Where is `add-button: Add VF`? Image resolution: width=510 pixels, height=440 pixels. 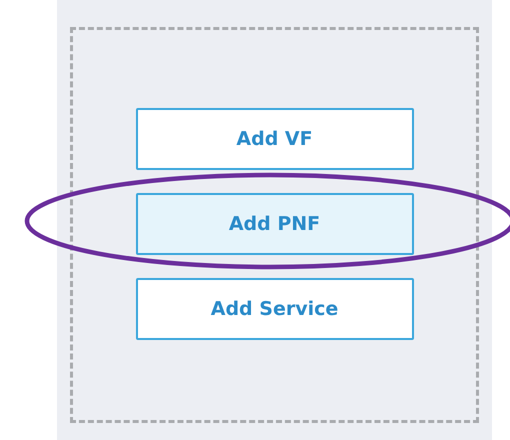
add-button: Add VF is located at coordinates (275, 139).